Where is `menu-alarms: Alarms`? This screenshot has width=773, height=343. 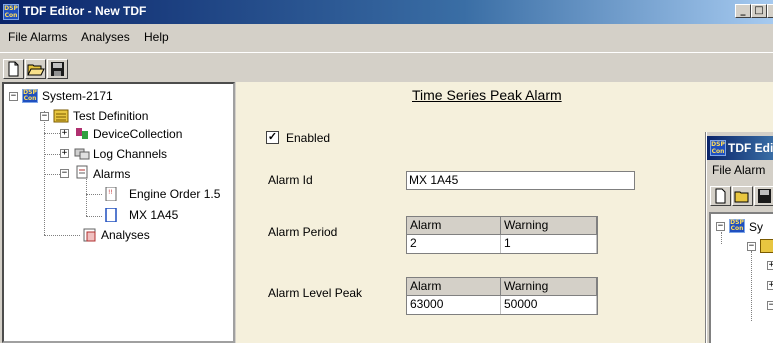 menu-alarms: Alarms is located at coordinates (48, 37).